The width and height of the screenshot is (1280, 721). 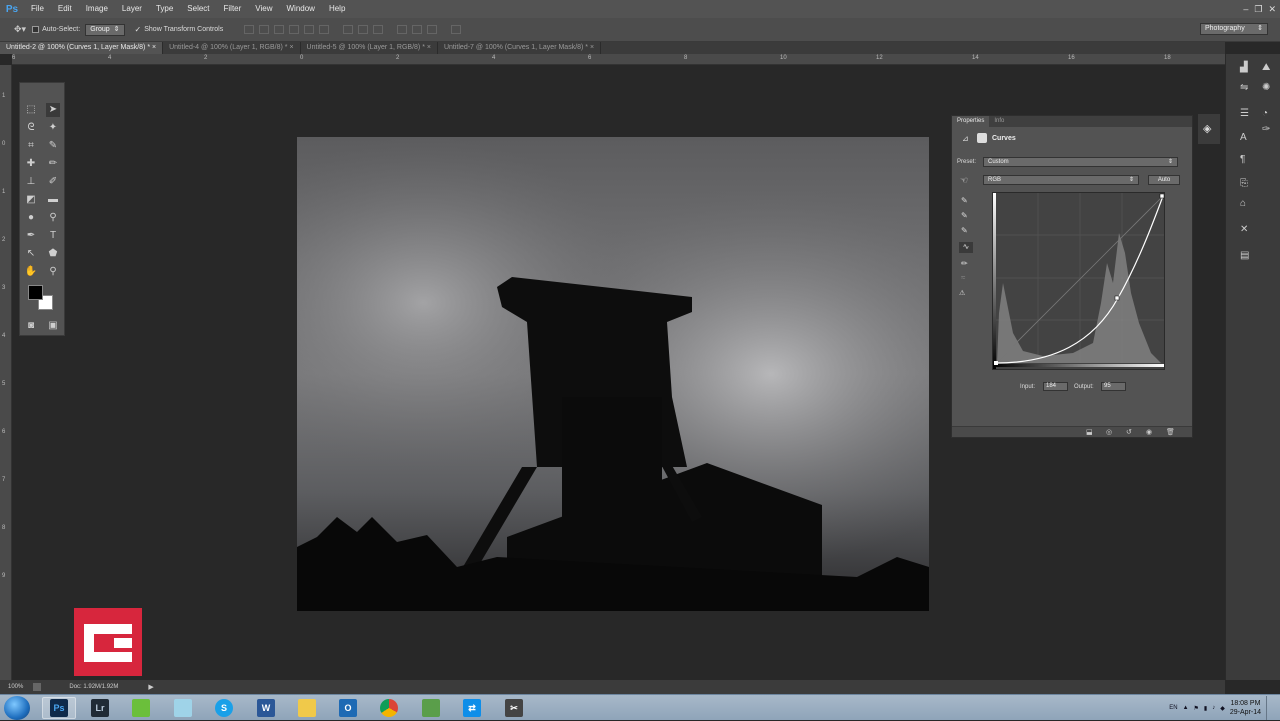 What do you see at coordinates (31, 272) in the screenshot?
I see `hand-tool-icon: ✋` at bounding box center [31, 272].